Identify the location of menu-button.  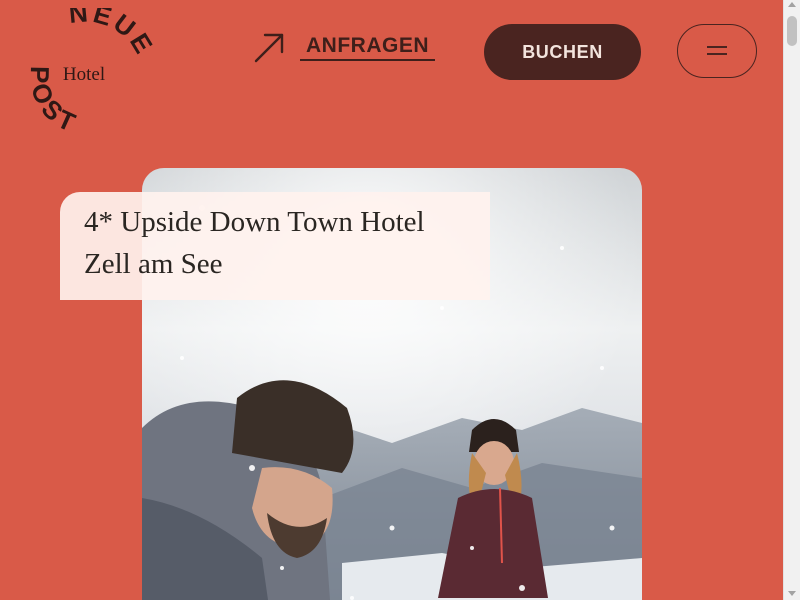
(717, 51).